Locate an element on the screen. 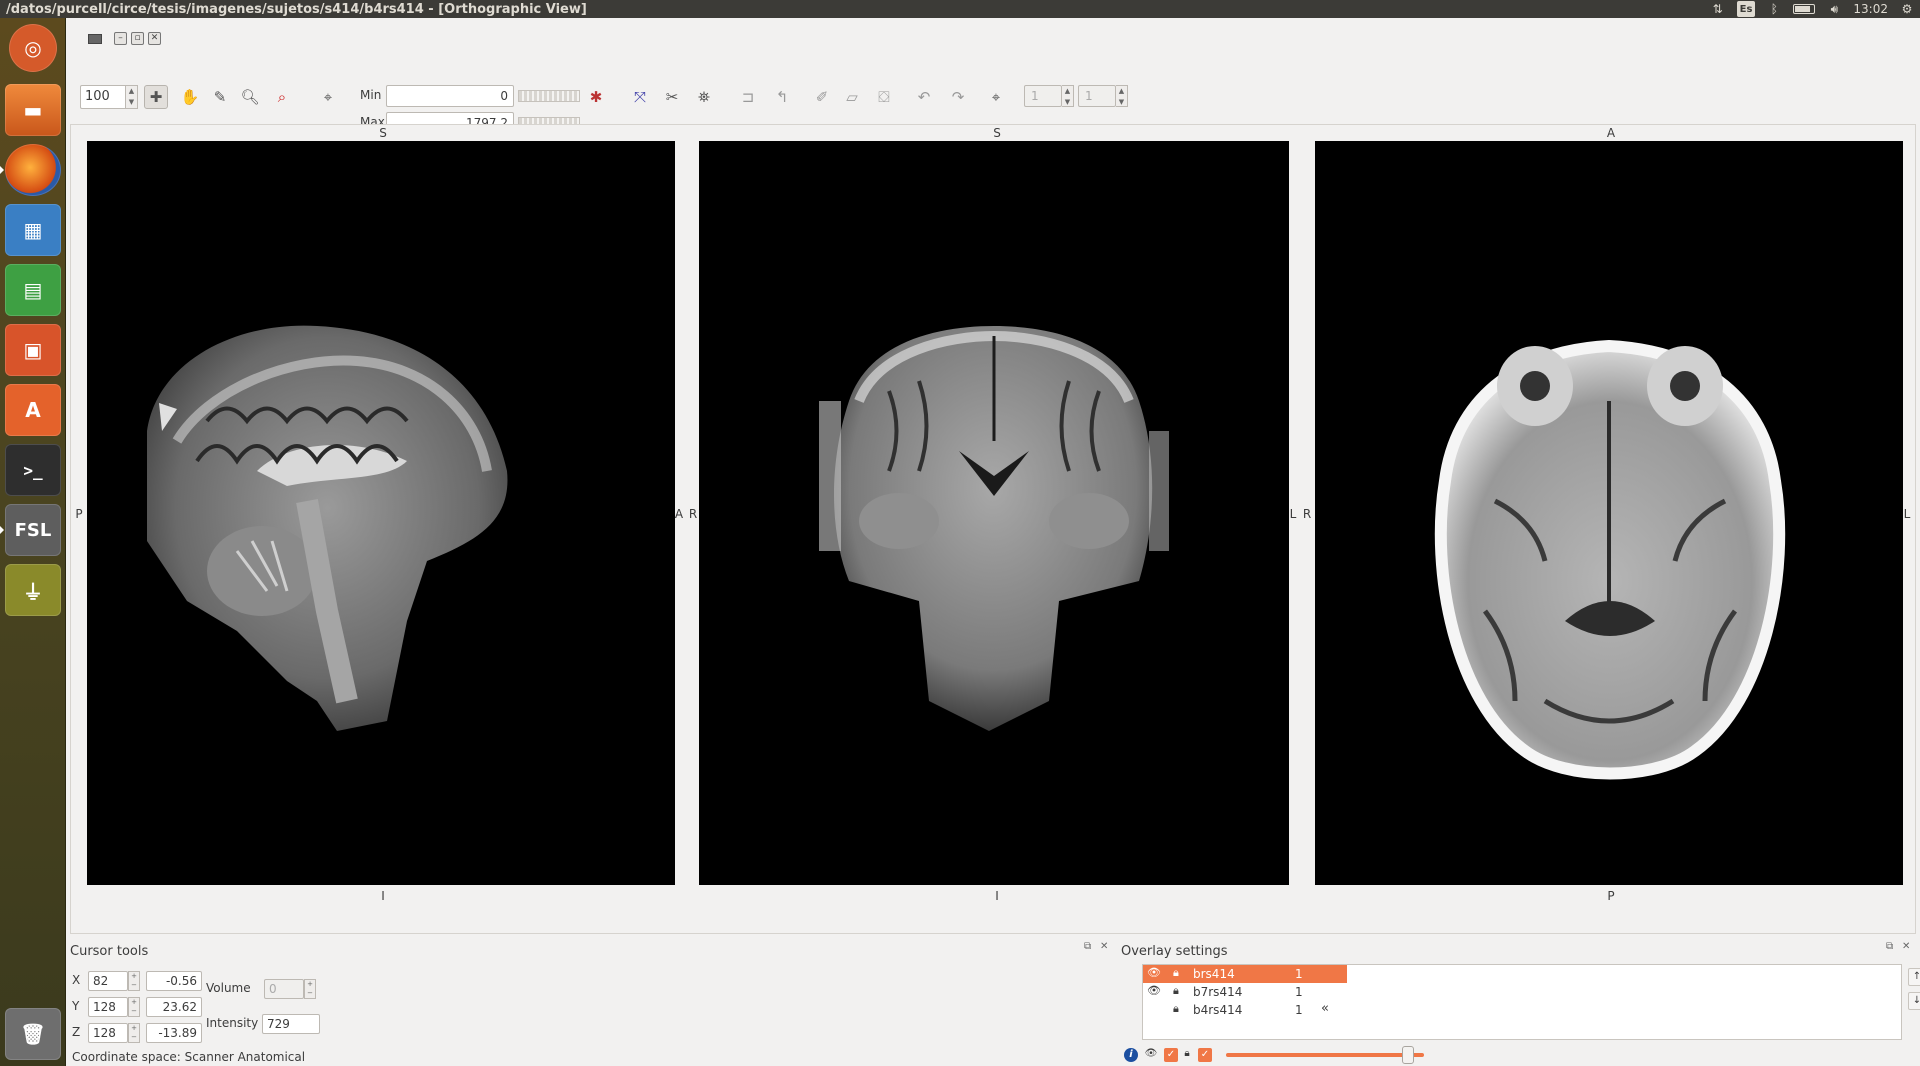 The image size is (1920, 1066). undo-icon: ↶ is located at coordinates (924, 97).